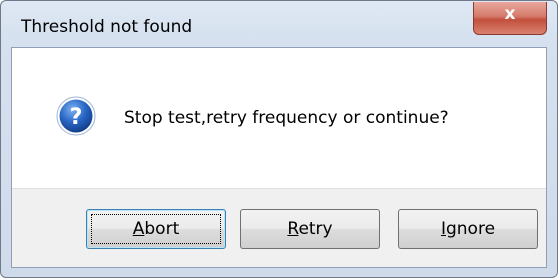 The height and width of the screenshot is (280, 560). I want to click on retry-button: Retry, so click(310, 229).